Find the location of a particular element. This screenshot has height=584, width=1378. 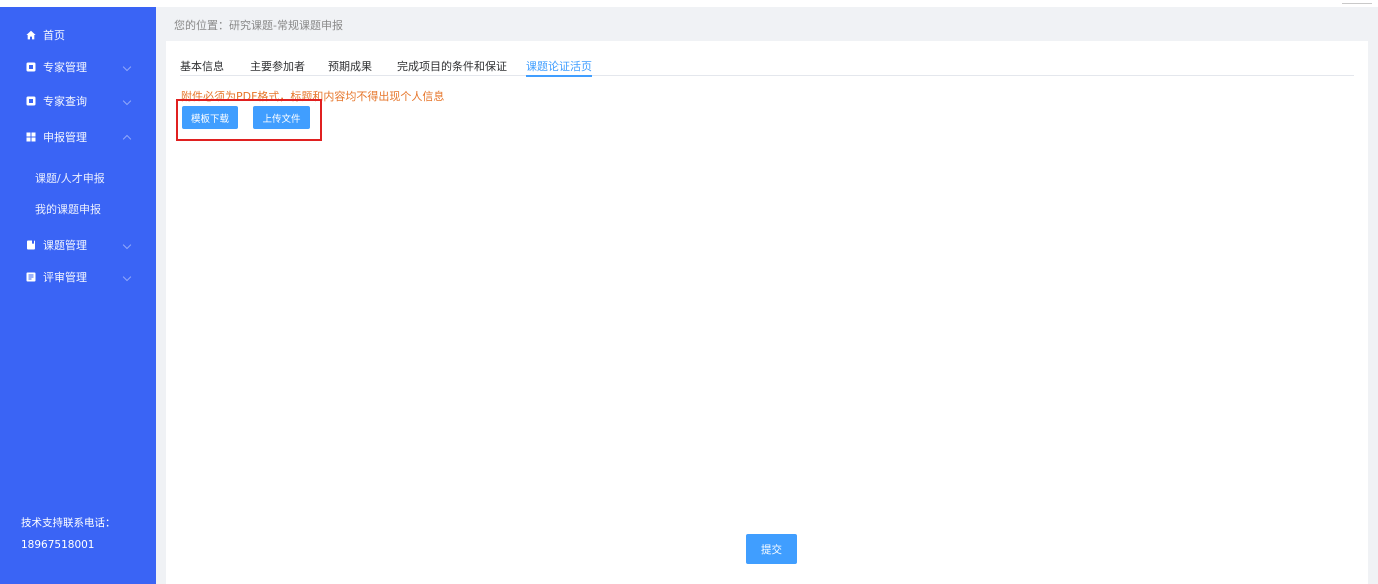

sidebar-item-label: 专家管理 is located at coordinates (65, 67).